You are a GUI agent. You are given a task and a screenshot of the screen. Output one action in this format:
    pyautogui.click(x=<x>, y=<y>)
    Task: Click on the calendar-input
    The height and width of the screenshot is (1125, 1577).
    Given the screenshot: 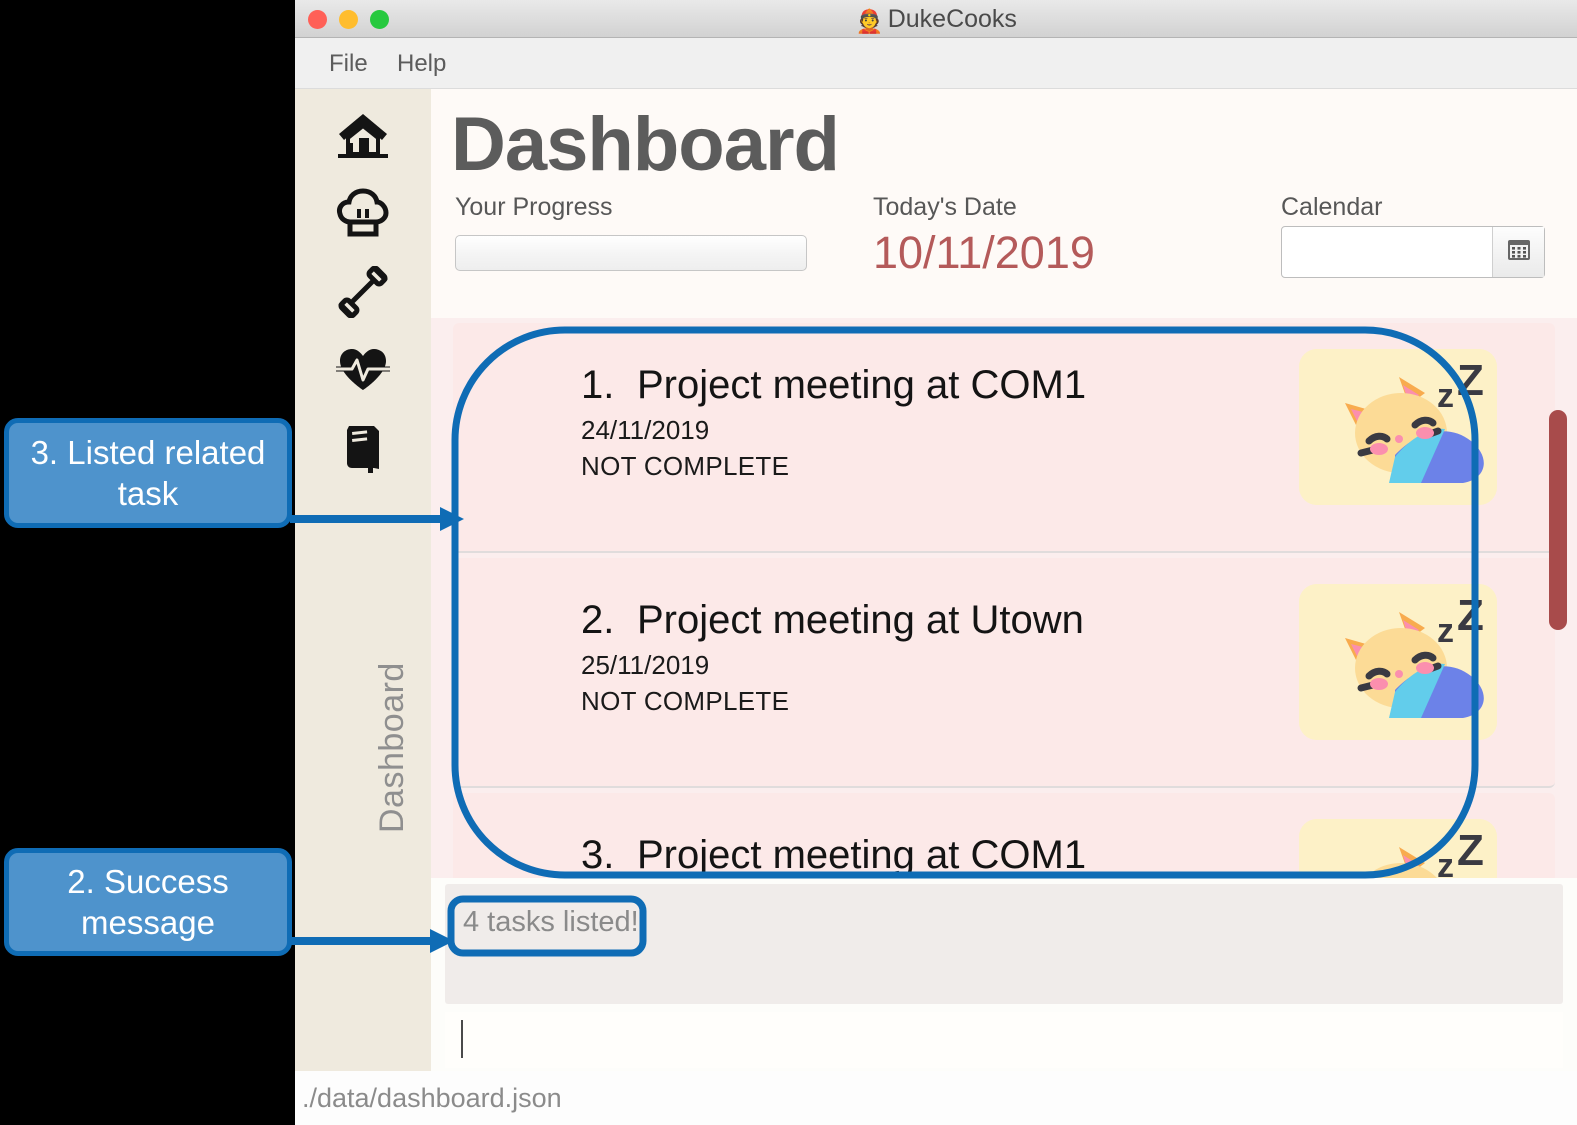 What is the action you would take?
    pyautogui.click(x=1387, y=252)
    